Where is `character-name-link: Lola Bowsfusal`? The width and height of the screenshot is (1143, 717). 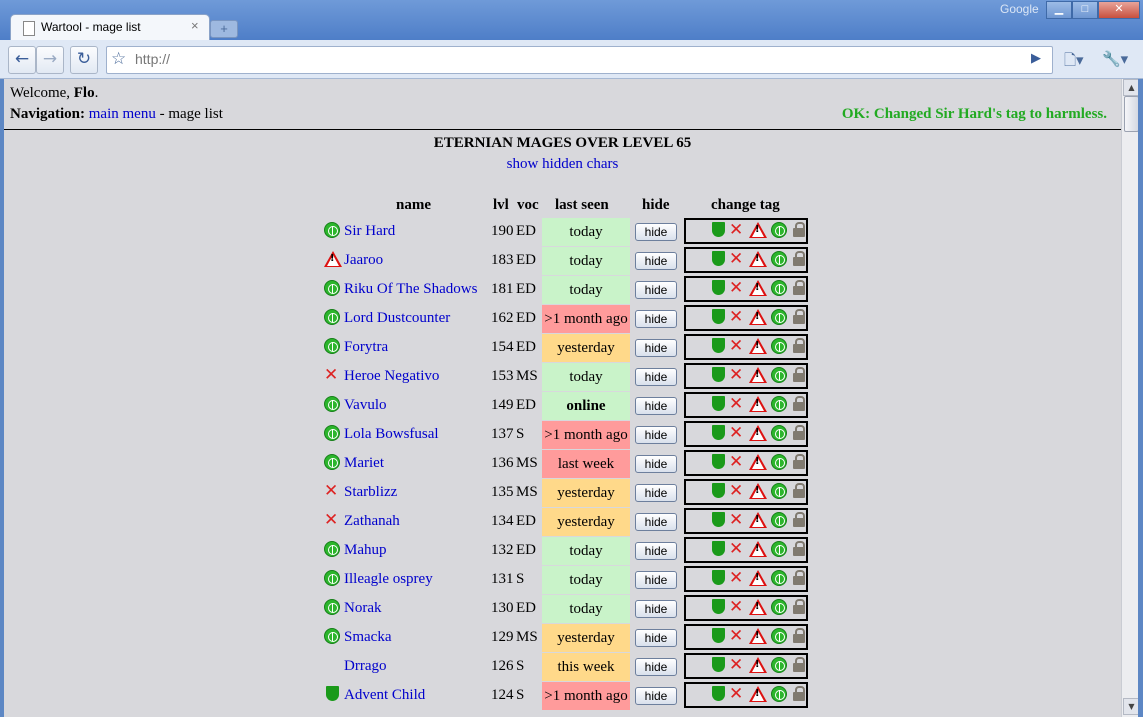
character-name-link: Lola Bowsfusal is located at coordinates (391, 434).